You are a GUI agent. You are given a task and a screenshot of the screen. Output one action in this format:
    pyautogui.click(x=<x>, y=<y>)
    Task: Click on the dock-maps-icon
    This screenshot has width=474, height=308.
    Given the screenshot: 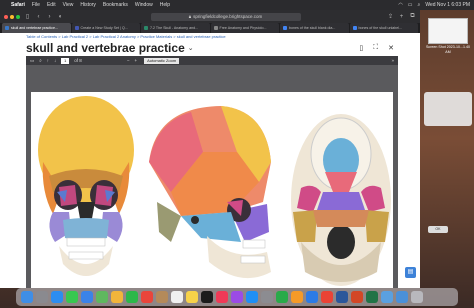 What is the action you would take?
    pyautogui.click(x=102, y=297)
    